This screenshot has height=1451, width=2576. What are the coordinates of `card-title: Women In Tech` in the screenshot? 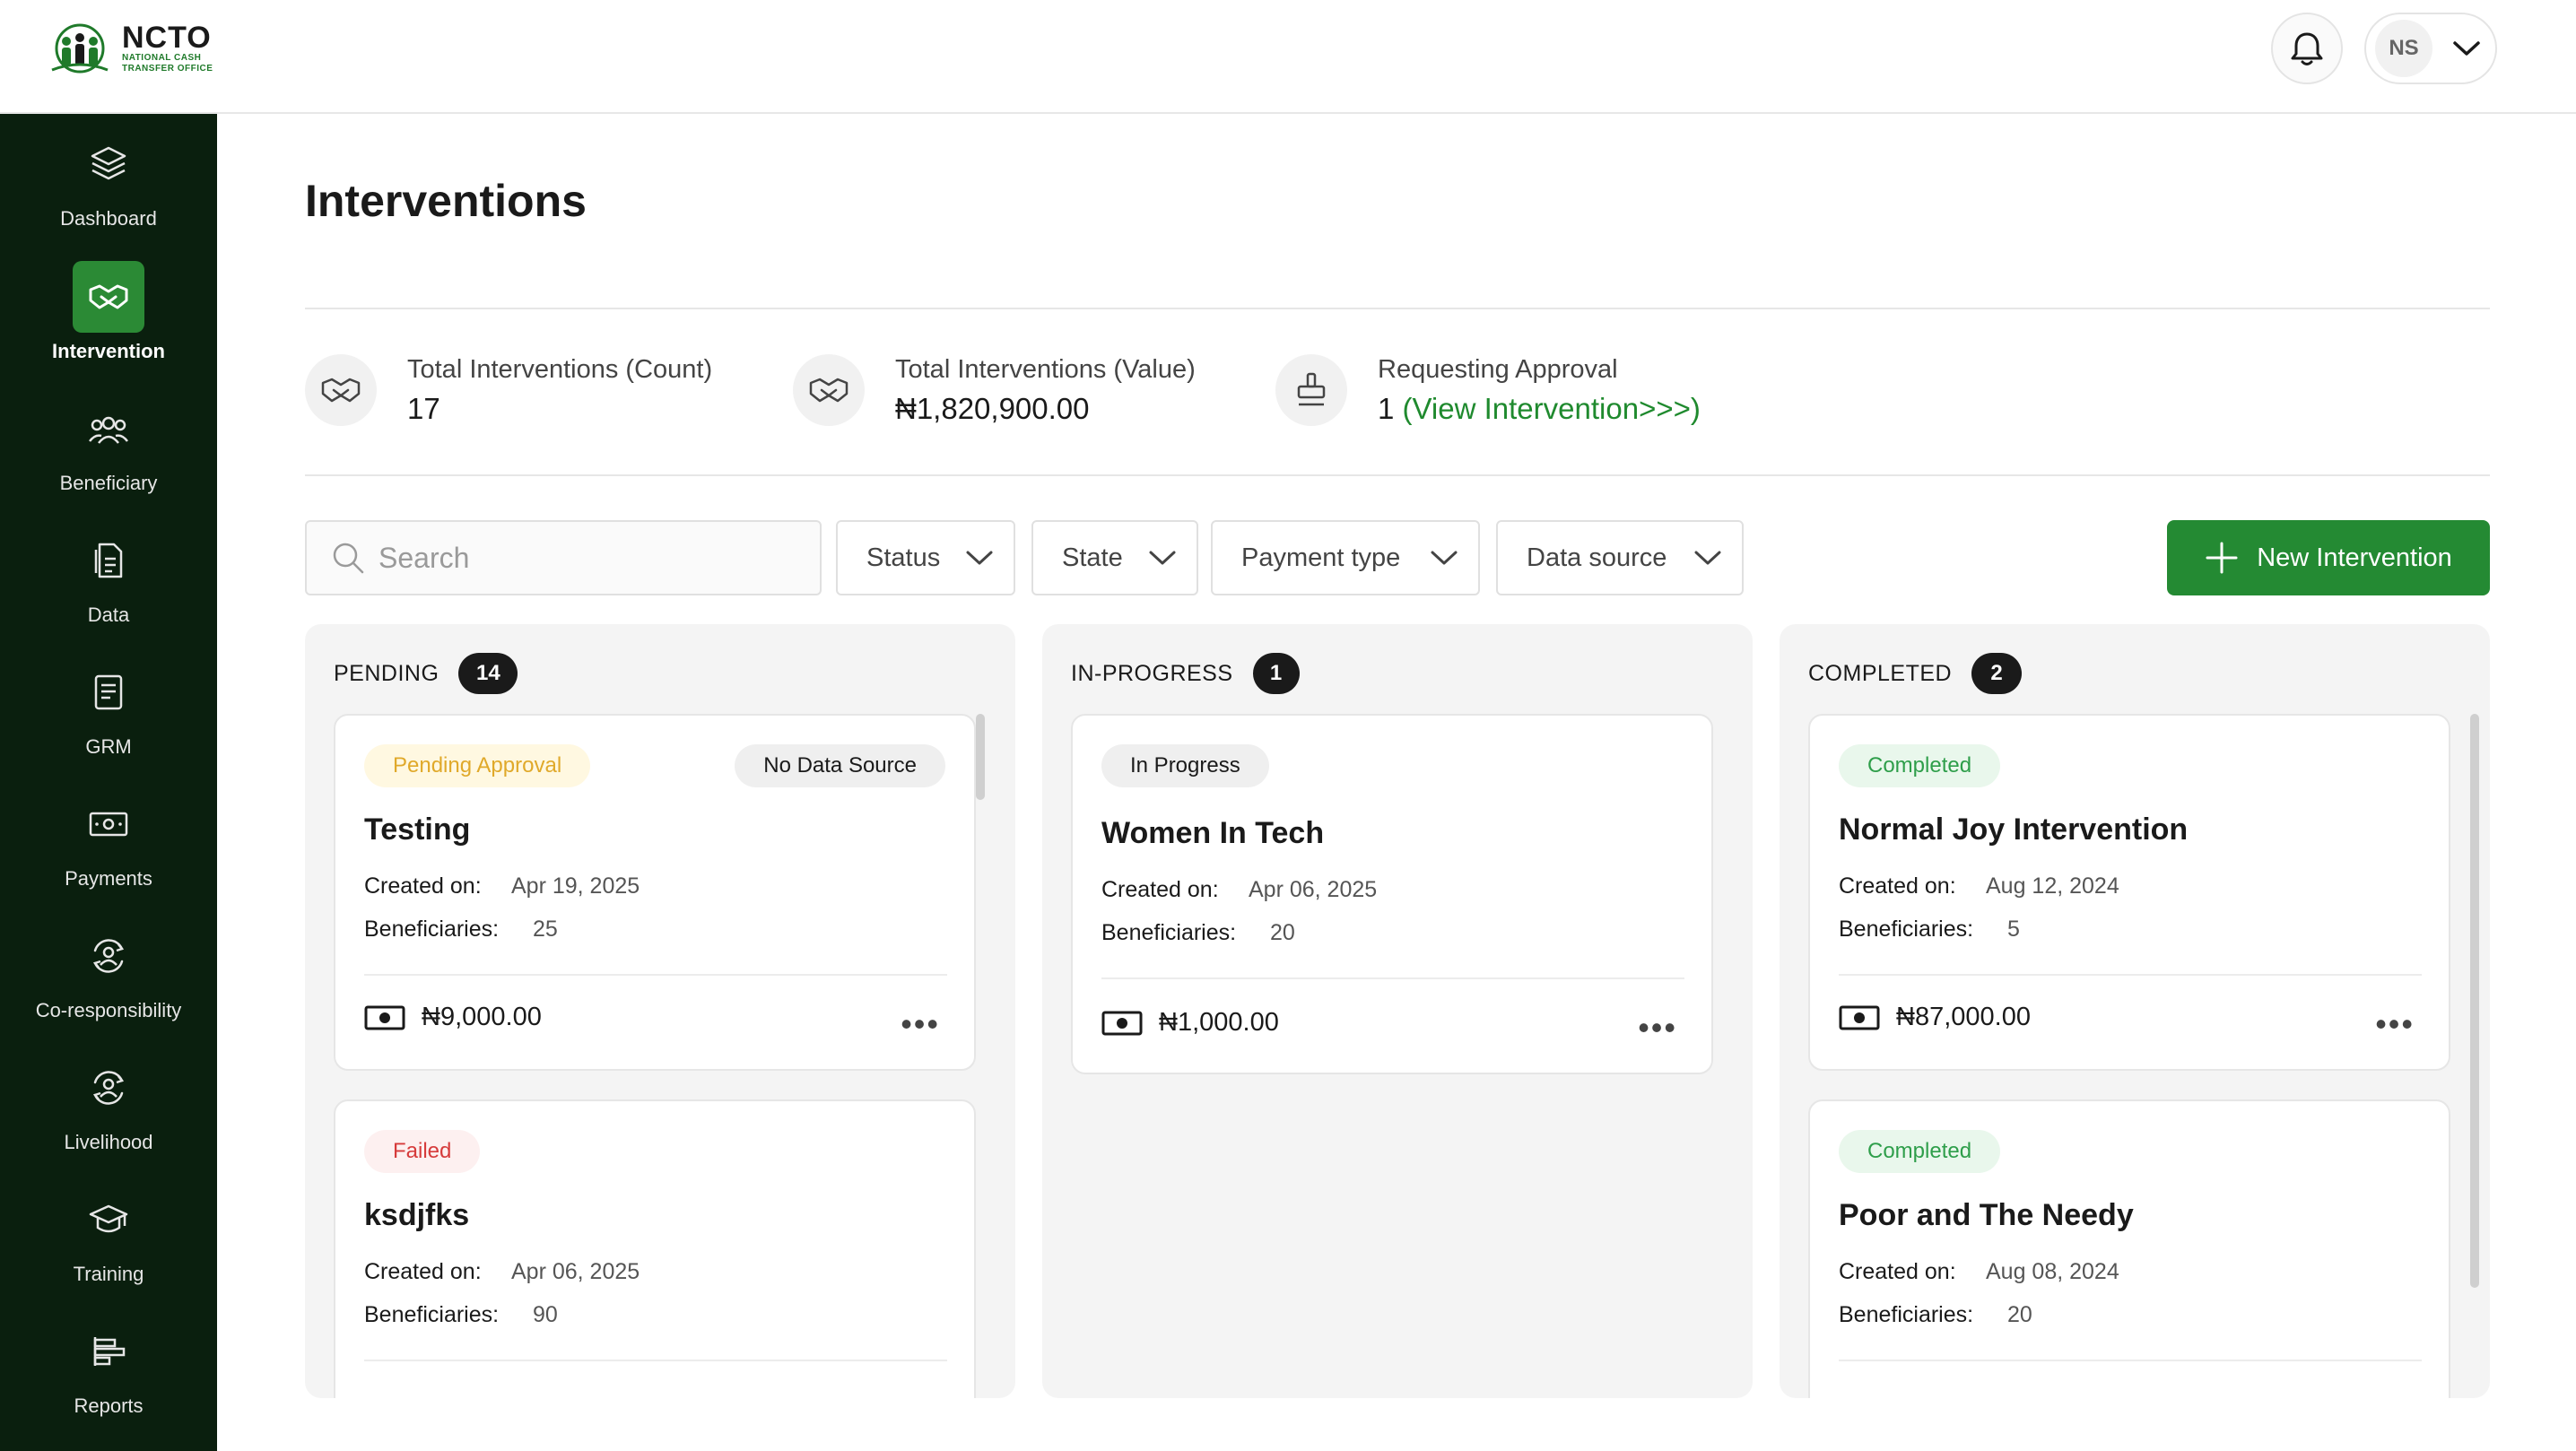 It's located at (1213, 833).